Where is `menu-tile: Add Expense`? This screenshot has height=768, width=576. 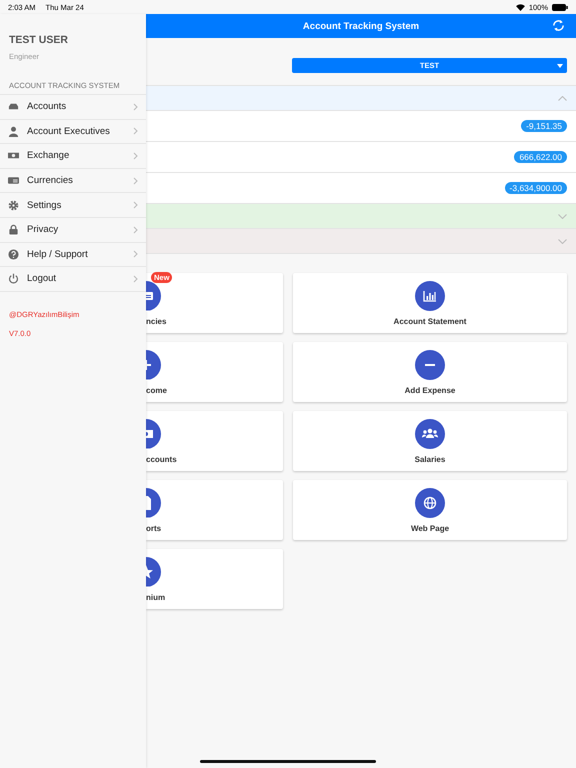
menu-tile: Add Expense is located at coordinates (430, 372).